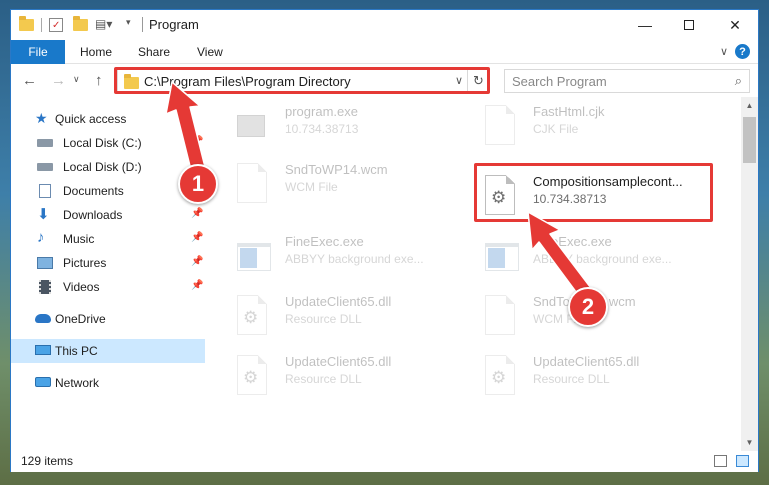 This screenshot has height=485, width=769. What do you see at coordinates (43, 214) in the screenshot?
I see `downloads-icon: ⬇` at bounding box center [43, 214].